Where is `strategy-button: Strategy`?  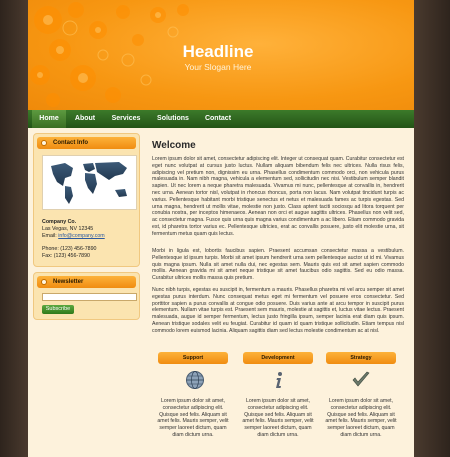
strategy-button: Strategy is located at coordinates (361, 358).